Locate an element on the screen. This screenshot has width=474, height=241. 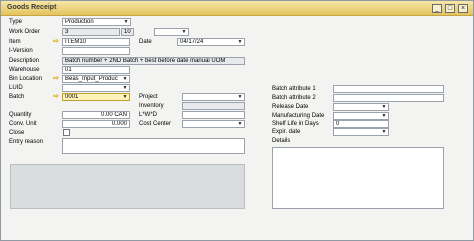
minimize-button: _ is located at coordinates (437, 8).